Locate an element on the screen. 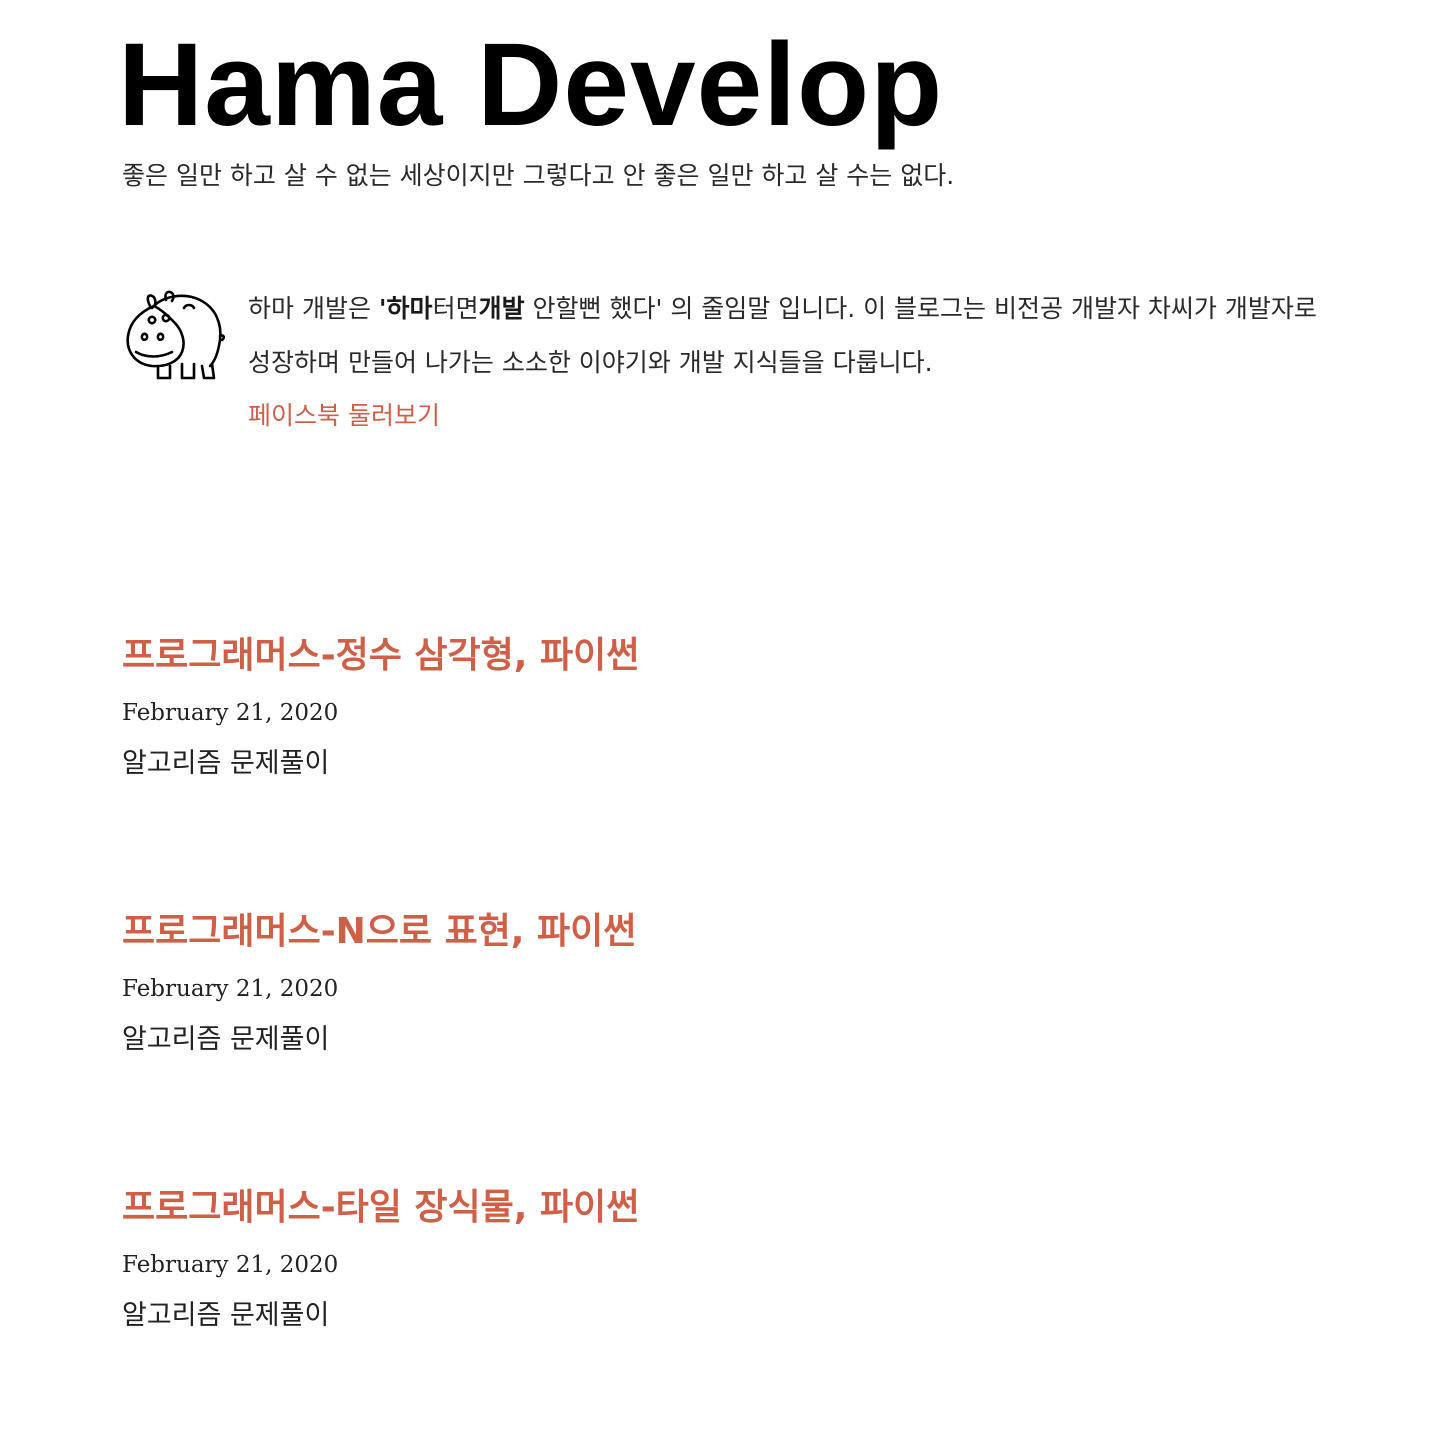 This screenshot has width=1448, height=1456. bio-text-part: 안할뻔 했다' is located at coordinates (593, 308).